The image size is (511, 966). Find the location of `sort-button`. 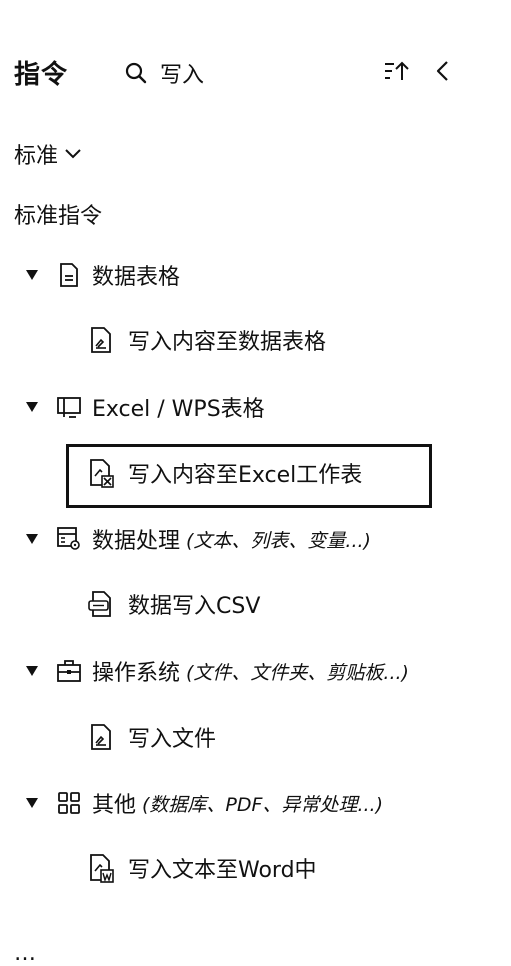

sort-button is located at coordinates (397, 73).